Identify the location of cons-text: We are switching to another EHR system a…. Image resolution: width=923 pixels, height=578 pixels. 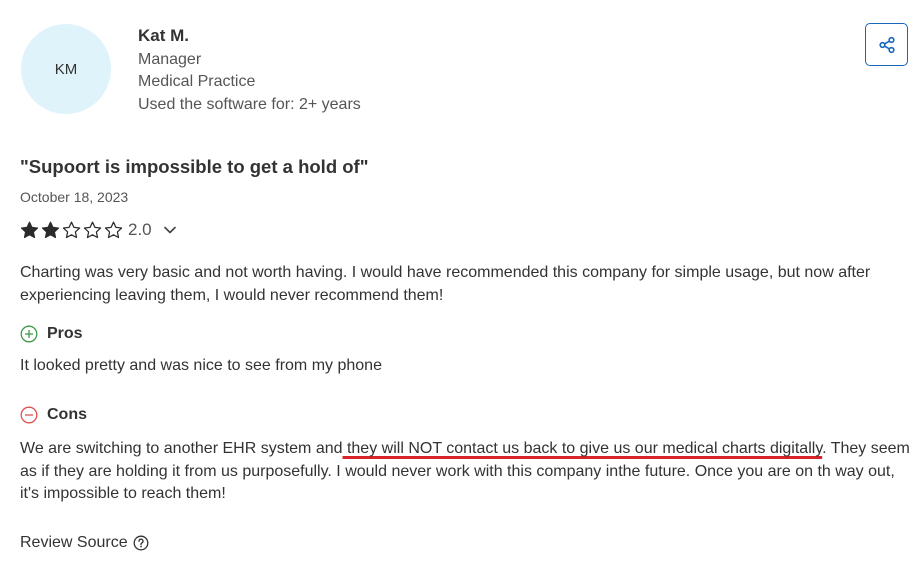
(467, 472).